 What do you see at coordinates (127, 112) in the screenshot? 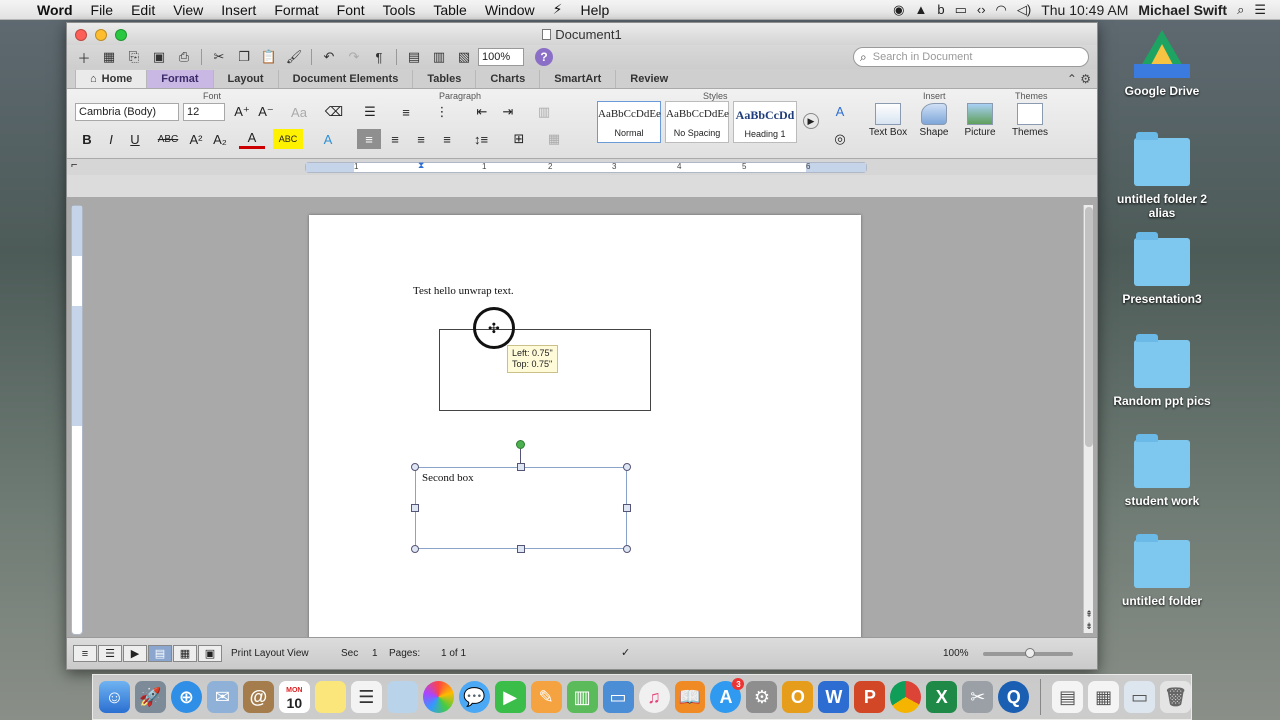
I see `font-name-select: Cambria (Body)` at bounding box center [127, 112].